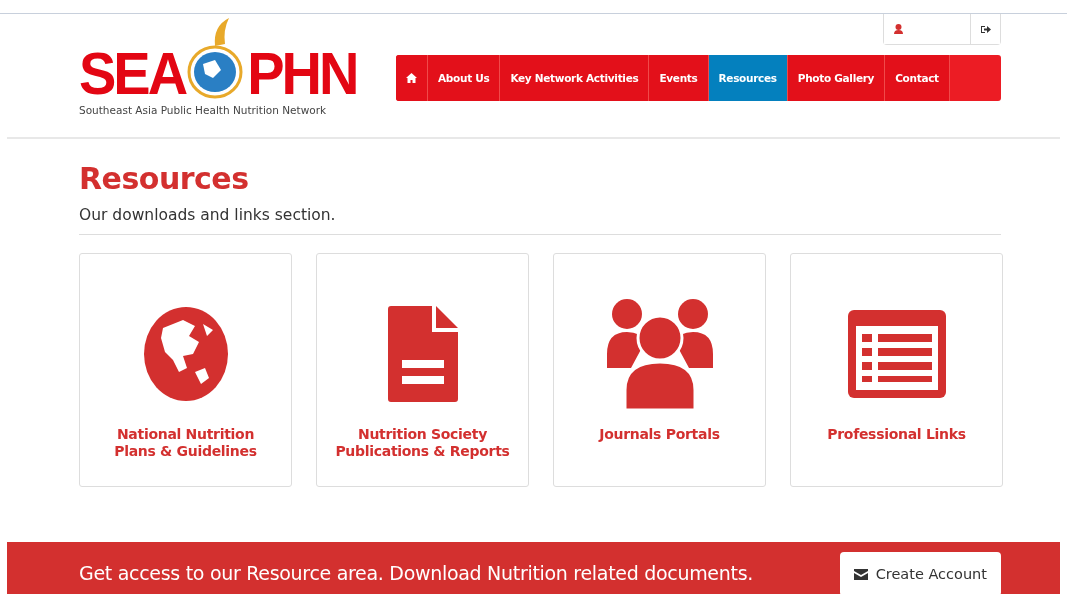  What do you see at coordinates (836, 78) in the screenshot?
I see `nav-tab: Photo Gallery` at bounding box center [836, 78].